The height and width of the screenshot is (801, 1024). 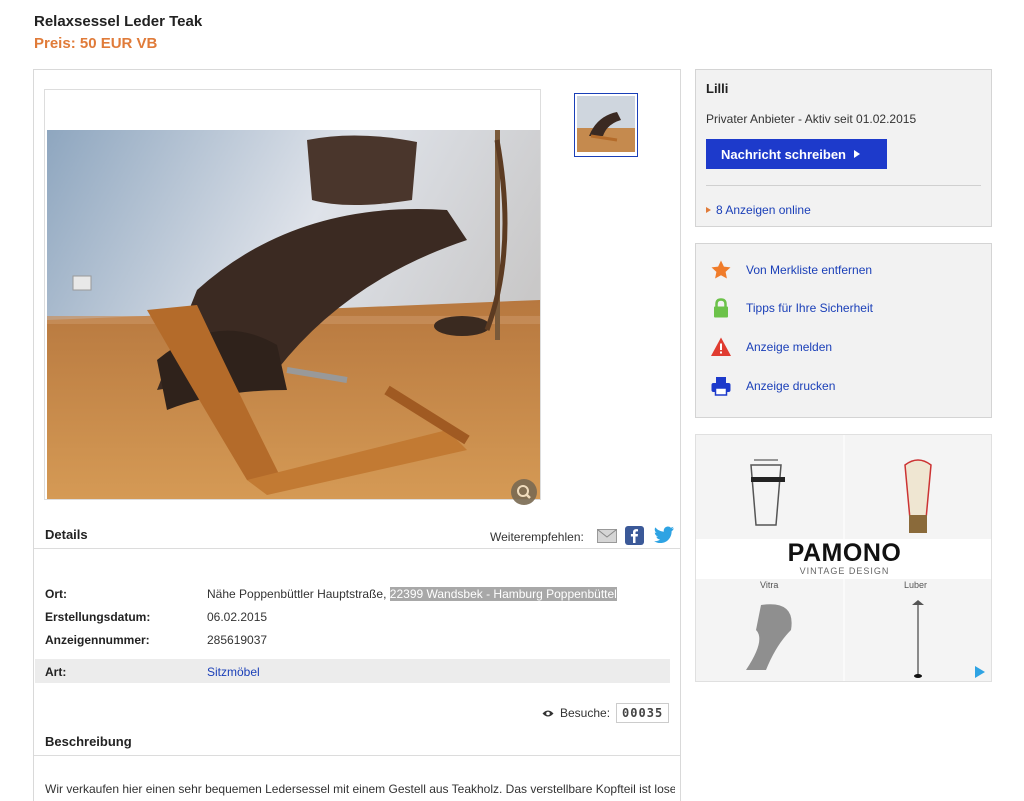 I want to click on report-listing-link: Anzeige melden, so click(x=771, y=347).